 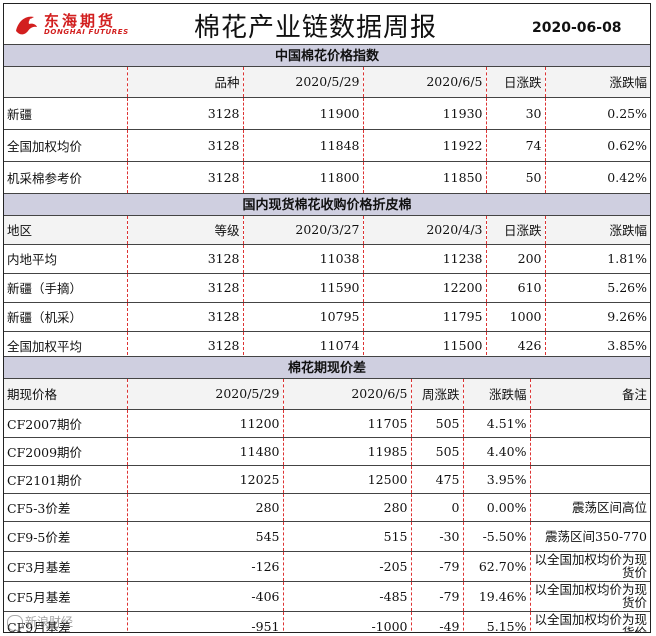 What do you see at coordinates (185, 230) in the screenshot?
I see `header-cell: 等级` at bounding box center [185, 230].